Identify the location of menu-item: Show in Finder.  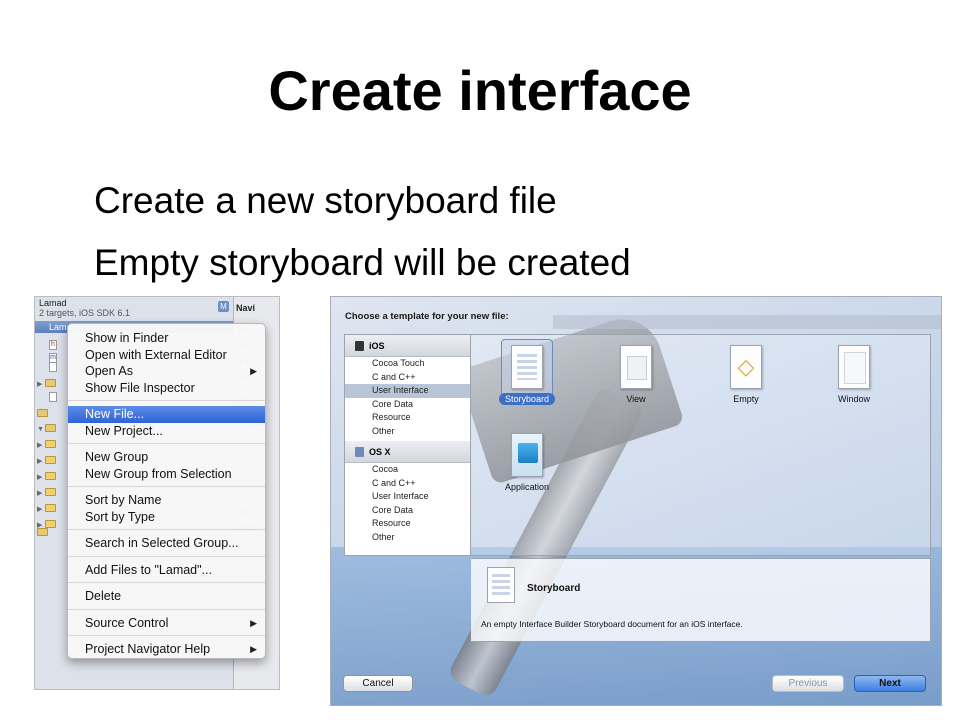
(166, 338).